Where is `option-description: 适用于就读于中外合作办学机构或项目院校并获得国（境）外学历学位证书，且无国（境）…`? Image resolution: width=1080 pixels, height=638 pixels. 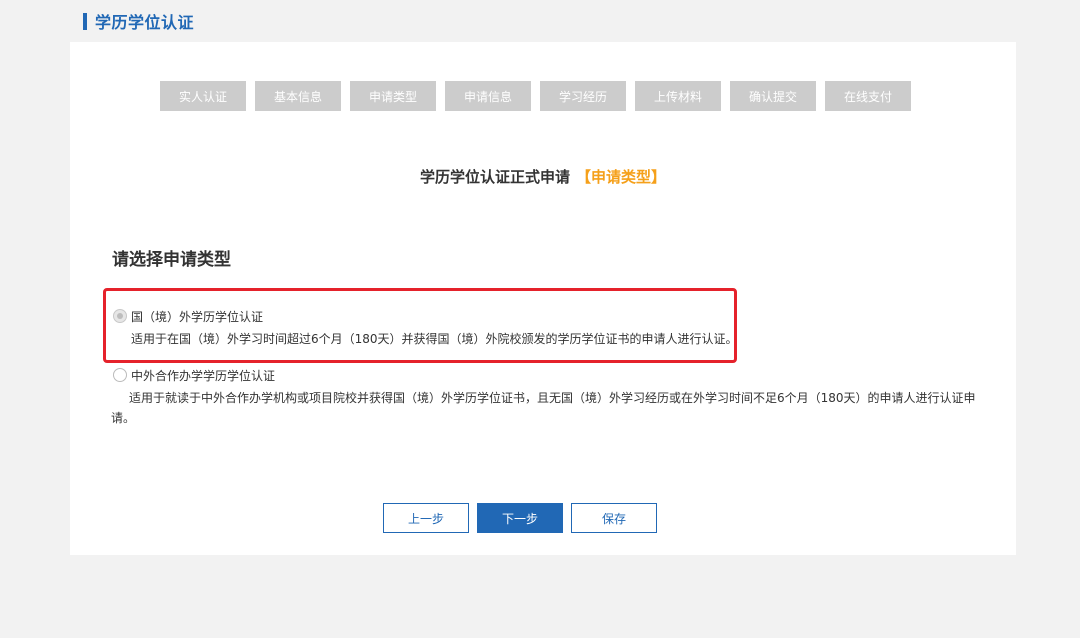 option-description: 适用于就读于中外合作办学机构或项目院校并获得国（境）外学历学位证书，且无国（境）… is located at coordinates (543, 408).